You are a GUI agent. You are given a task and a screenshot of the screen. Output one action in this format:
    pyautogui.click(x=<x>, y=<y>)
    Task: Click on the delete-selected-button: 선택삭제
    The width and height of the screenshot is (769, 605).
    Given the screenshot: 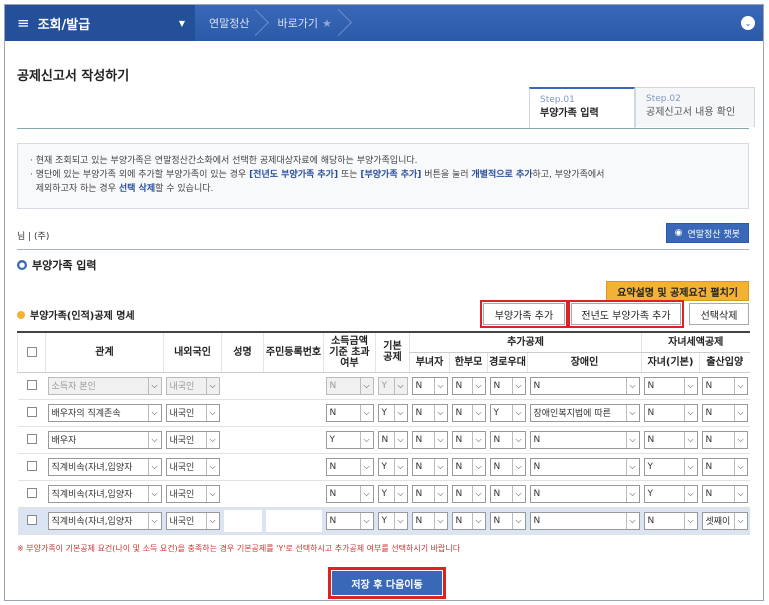 What is the action you would take?
    pyautogui.click(x=719, y=314)
    